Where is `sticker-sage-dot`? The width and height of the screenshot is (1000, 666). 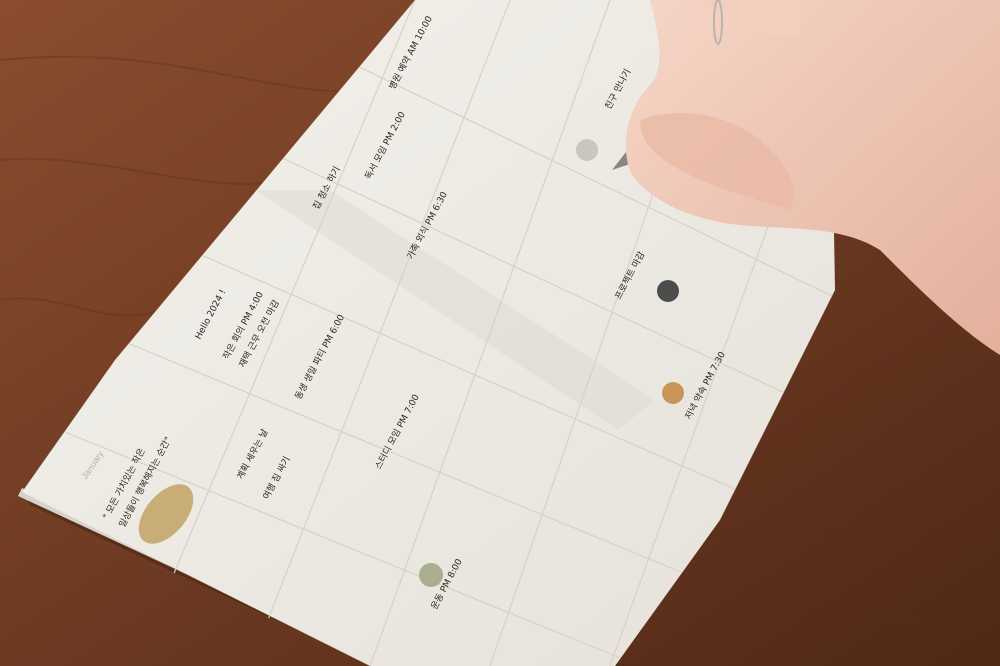 sticker-sage-dot is located at coordinates (431, 575).